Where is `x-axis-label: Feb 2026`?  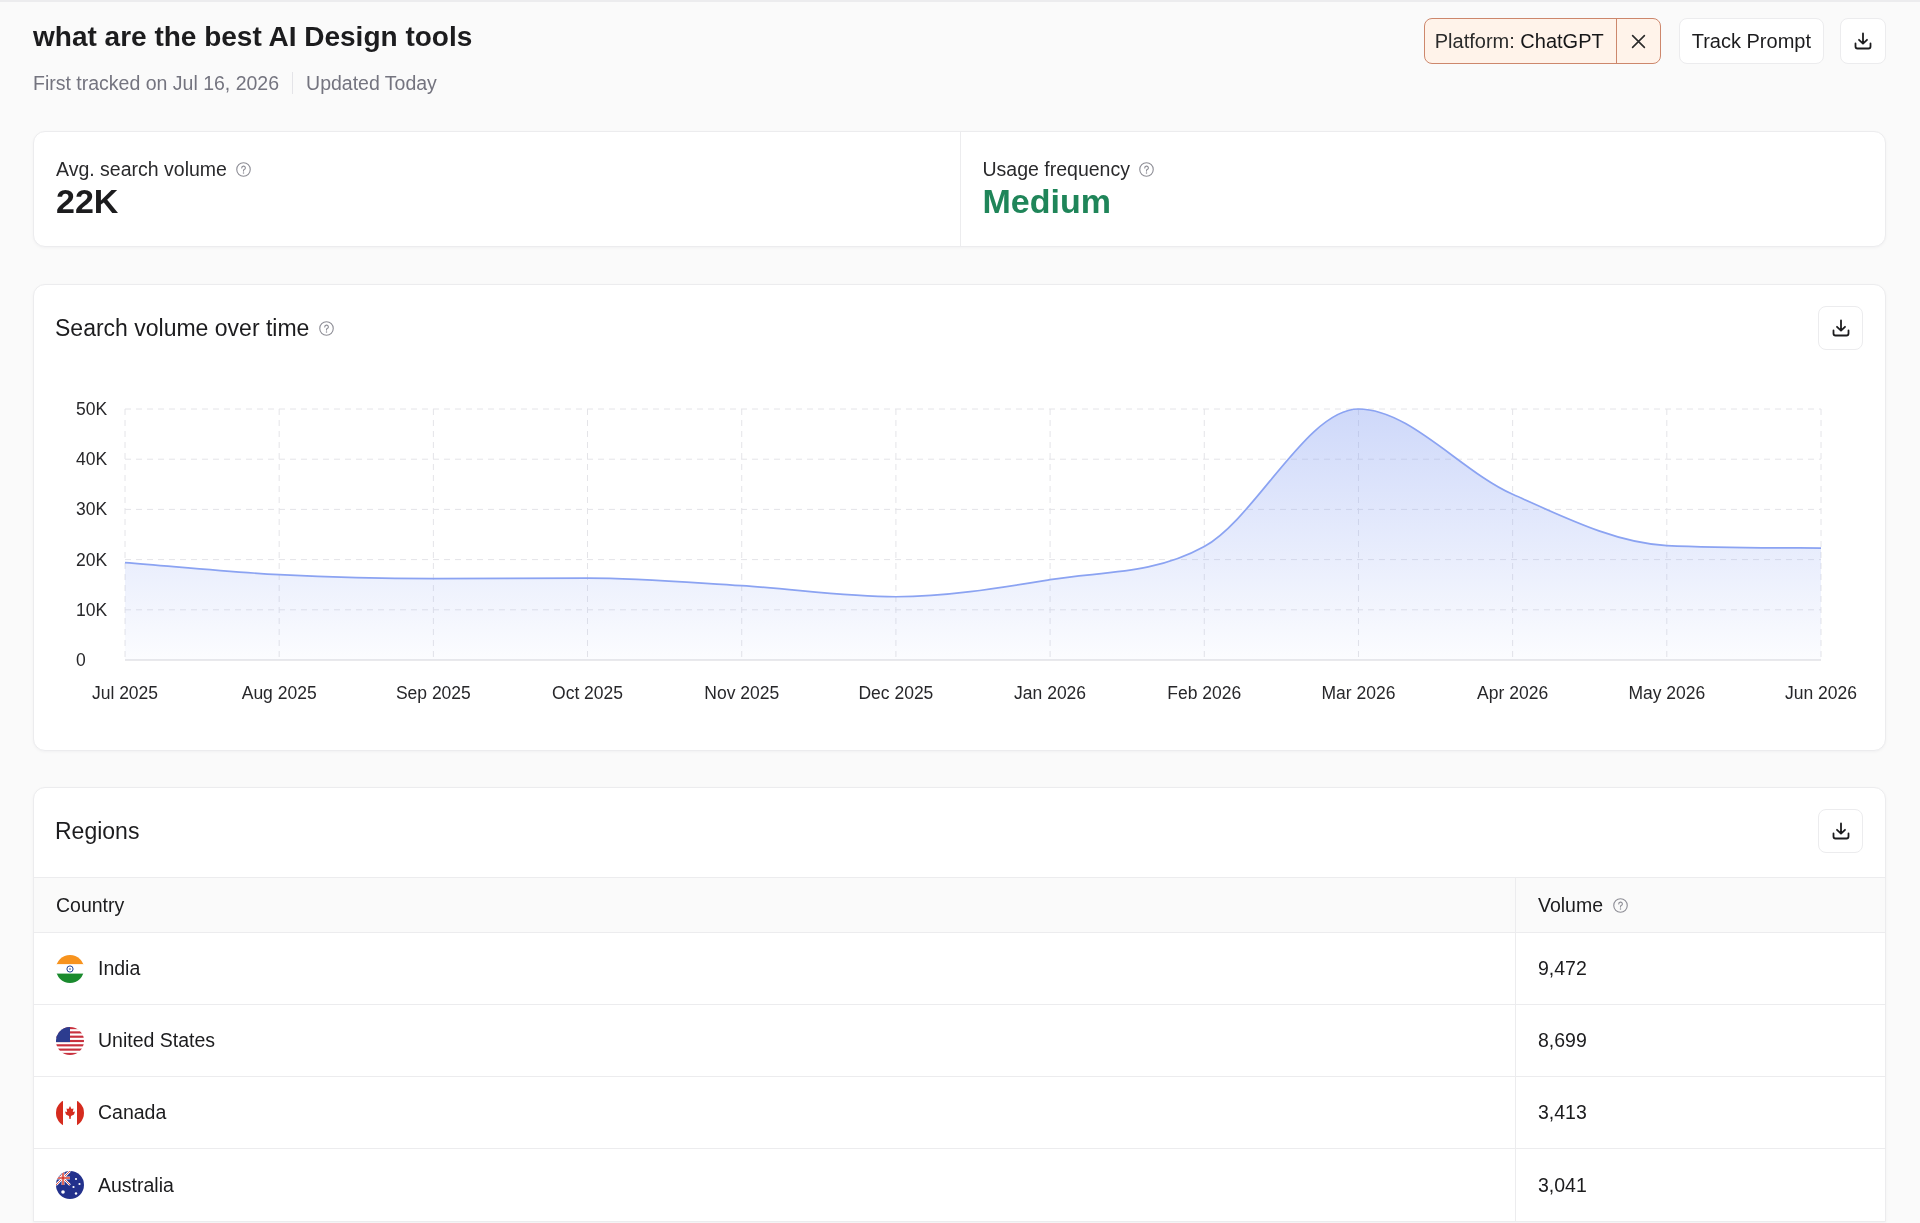 x-axis-label: Feb 2026 is located at coordinates (1204, 693).